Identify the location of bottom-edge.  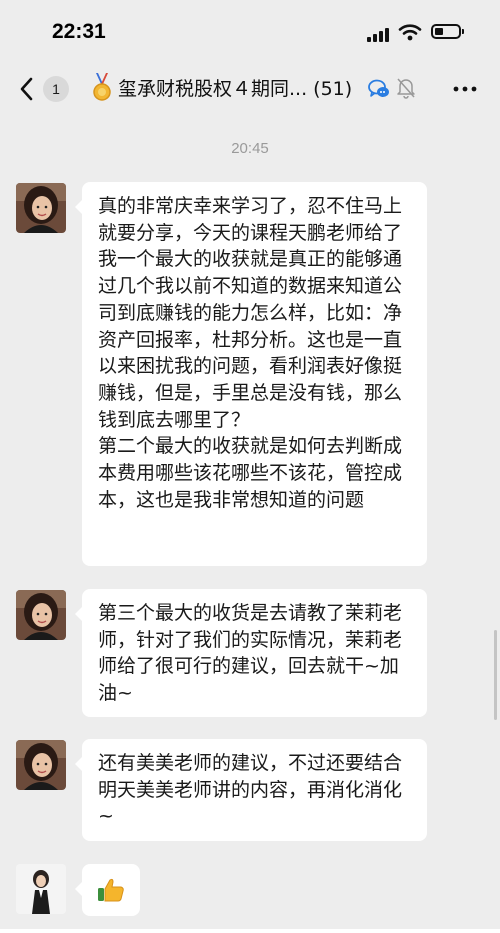
(250, 931).